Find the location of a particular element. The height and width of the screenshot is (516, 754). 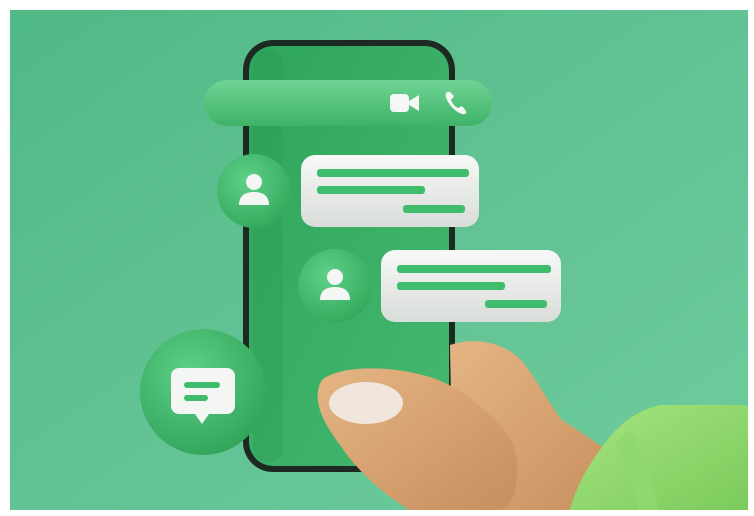

phone-handset-icon is located at coordinates (456, 103).